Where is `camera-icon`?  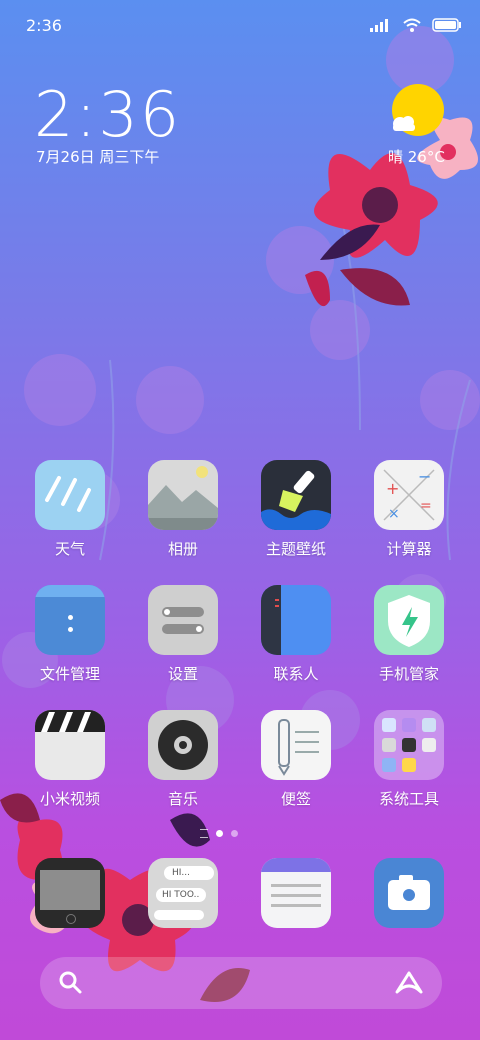 camera-icon is located at coordinates (409, 893).